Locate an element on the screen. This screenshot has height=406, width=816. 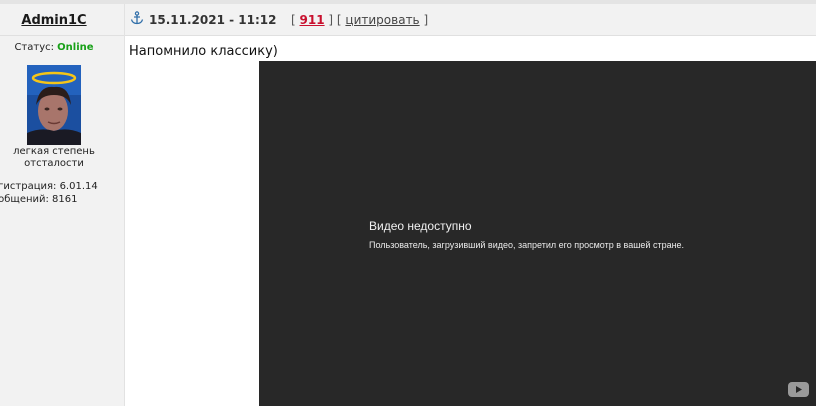
avatar is located at coordinates (54, 105).